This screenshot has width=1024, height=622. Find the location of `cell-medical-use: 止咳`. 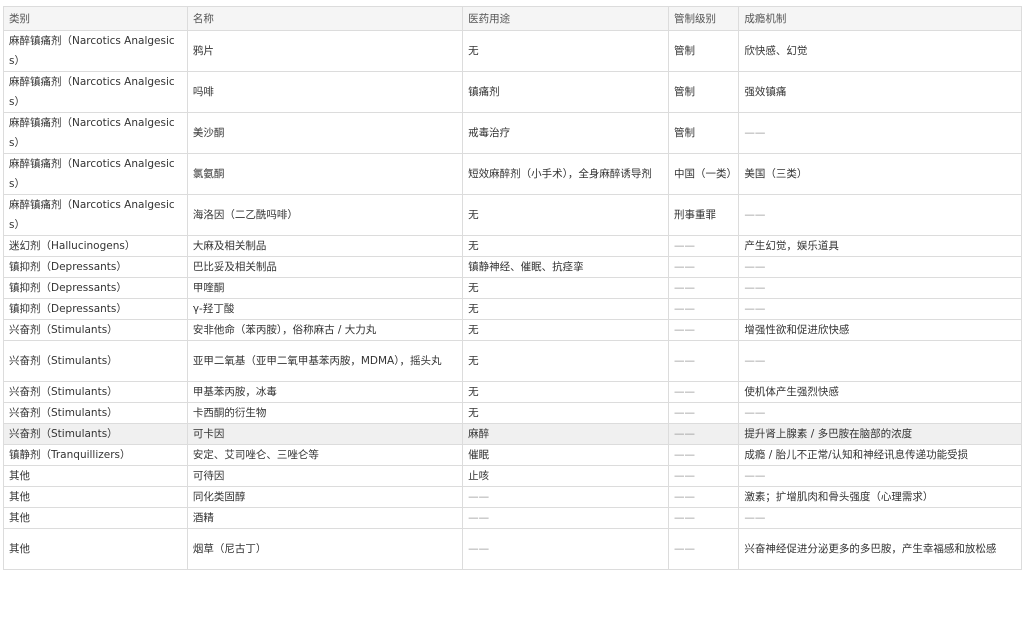

cell-medical-use: 止咳 is located at coordinates (565, 476).